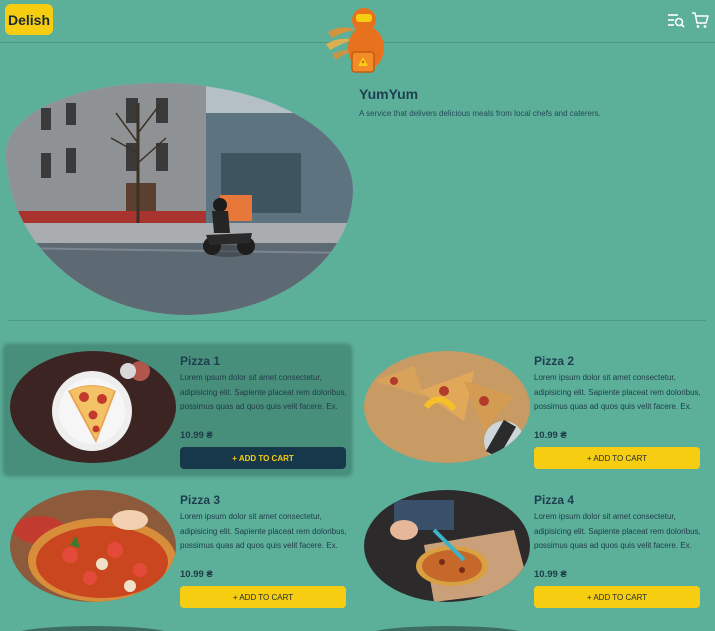  What do you see at coordinates (200, 361) in the screenshot?
I see `product-name: Pizza 1` at bounding box center [200, 361].